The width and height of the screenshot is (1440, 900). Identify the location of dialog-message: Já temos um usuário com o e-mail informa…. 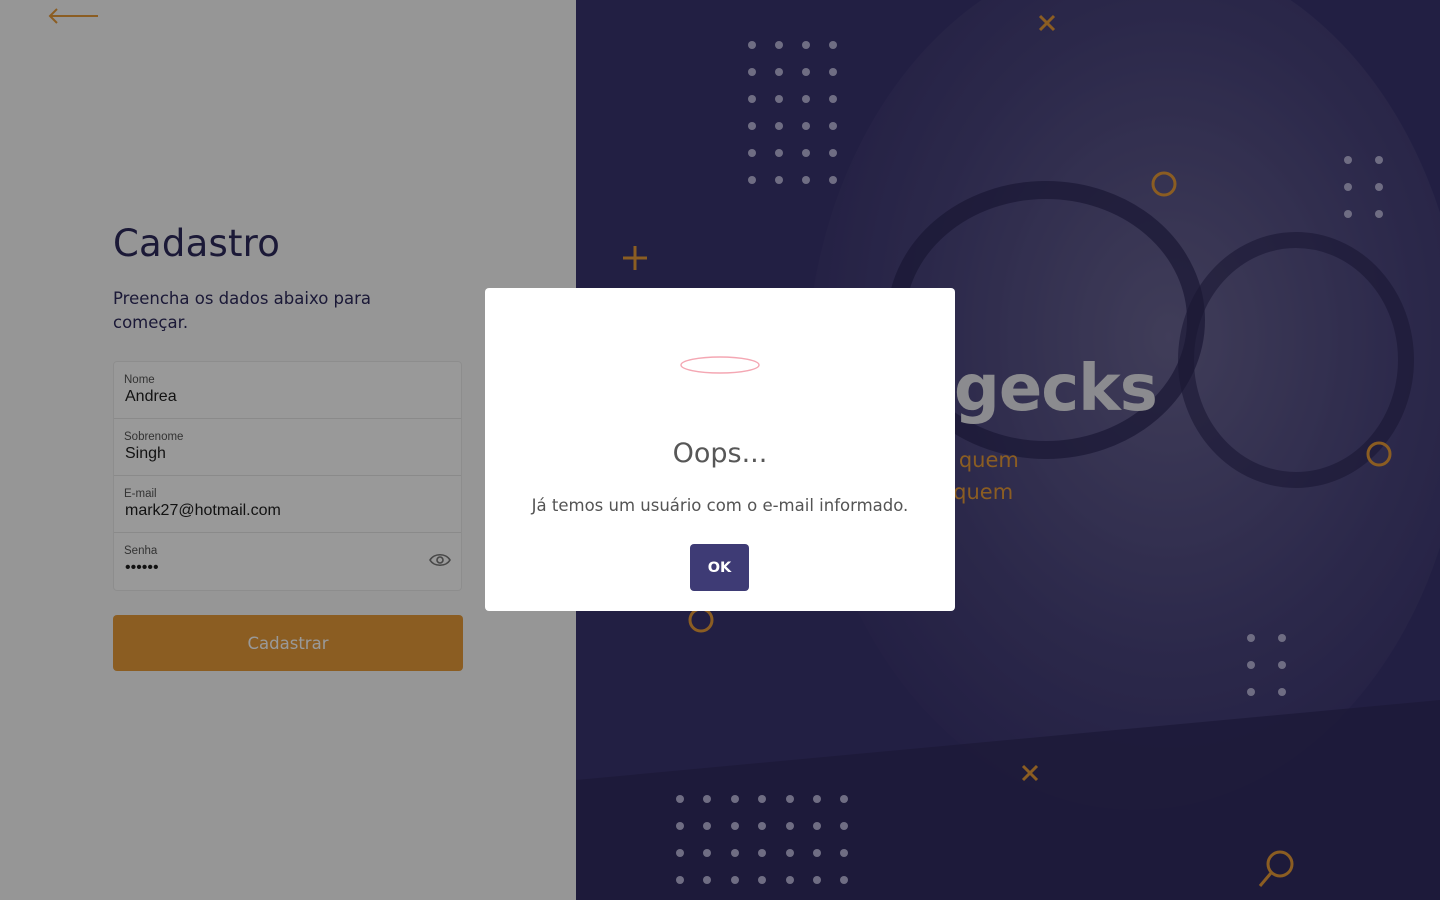
(720, 505).